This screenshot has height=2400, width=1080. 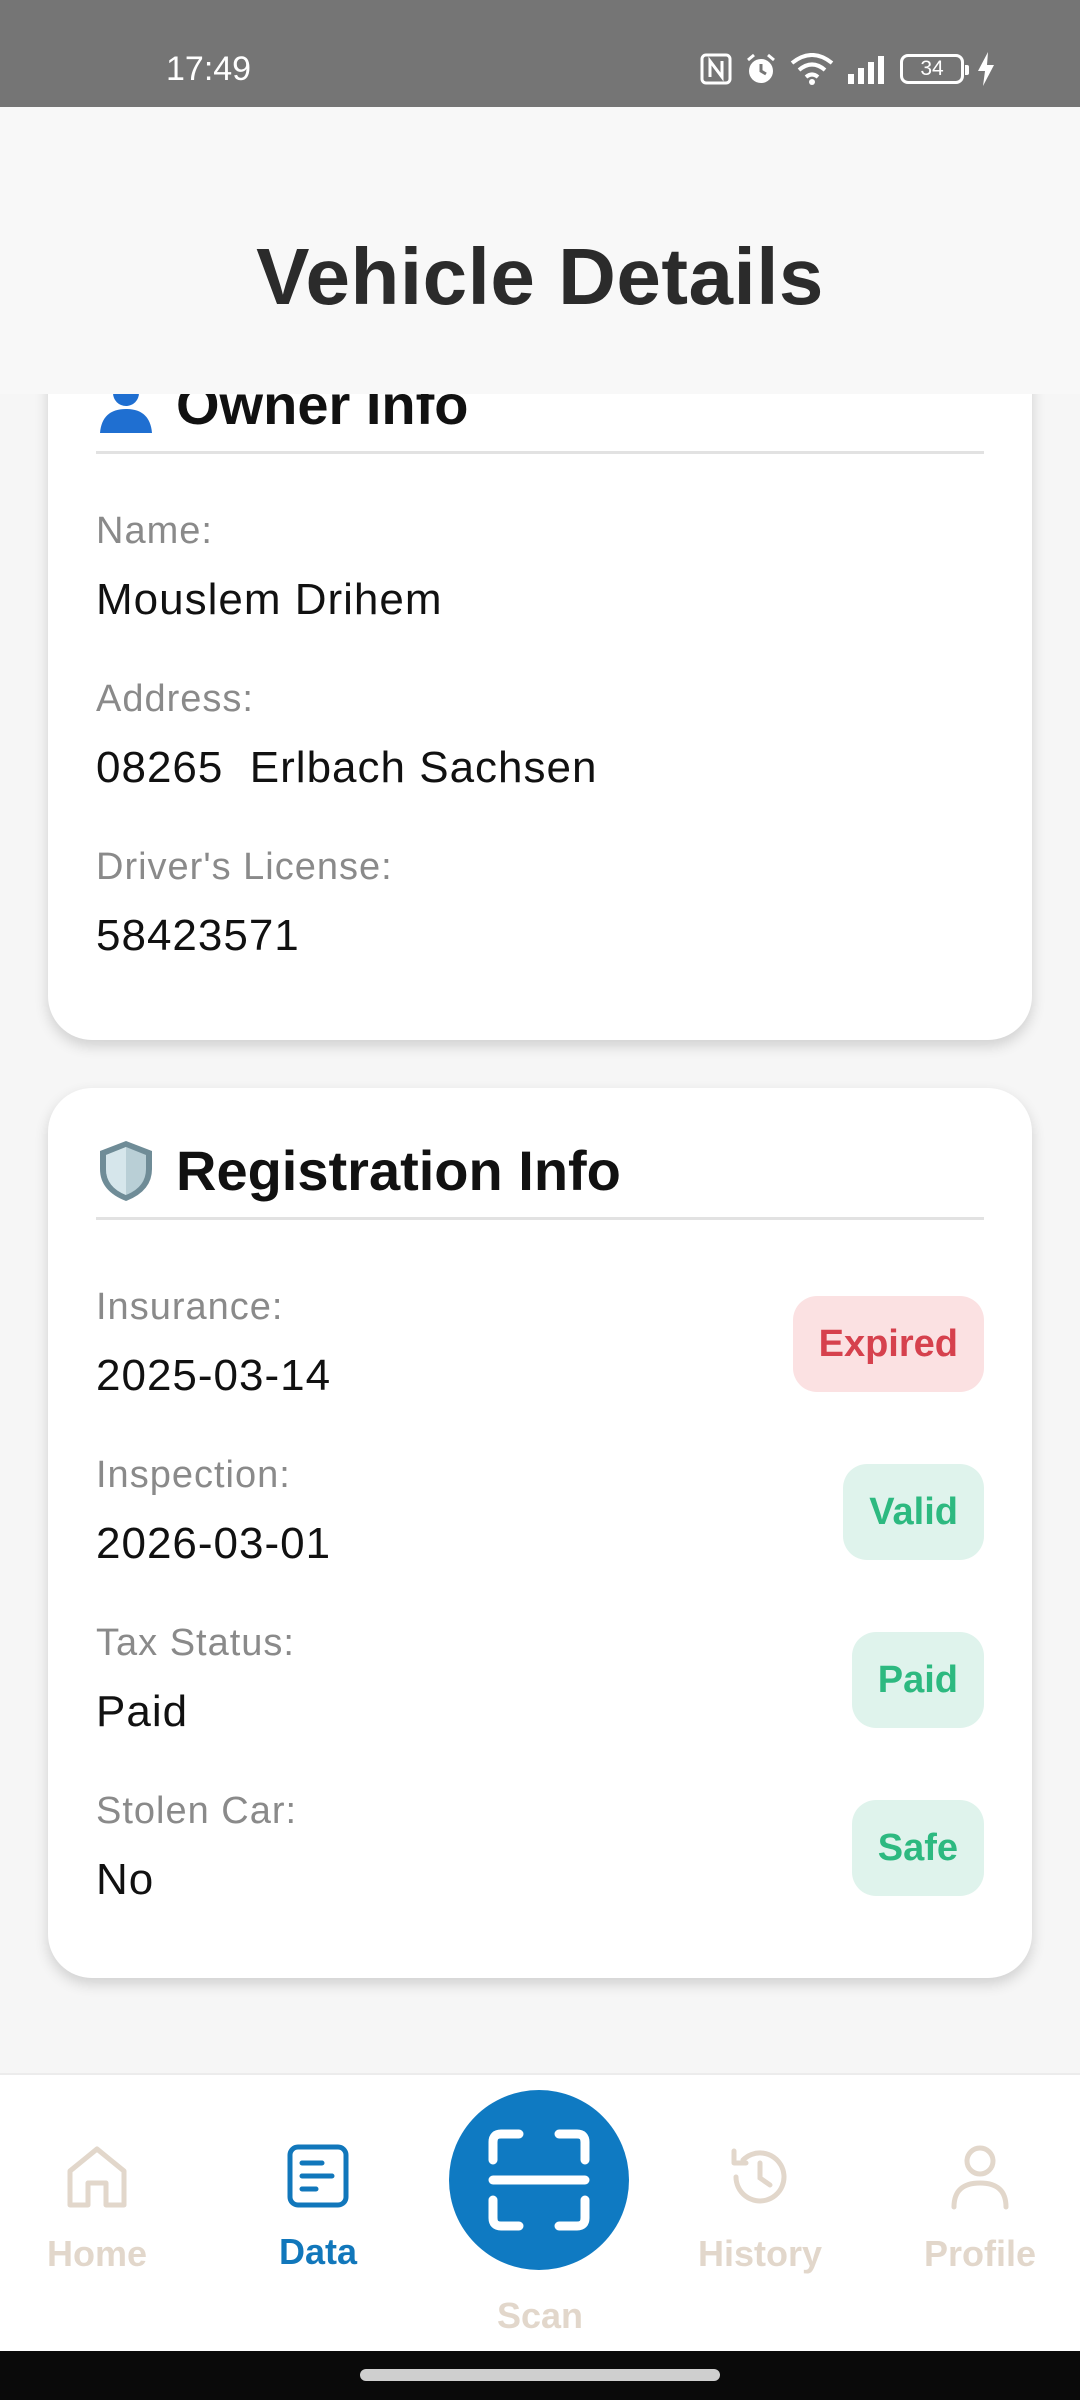 What do you see at coordinates (540, 2316) in the screenshot?
I see `scan-label: Scan` at bounding box center [540, 2316].